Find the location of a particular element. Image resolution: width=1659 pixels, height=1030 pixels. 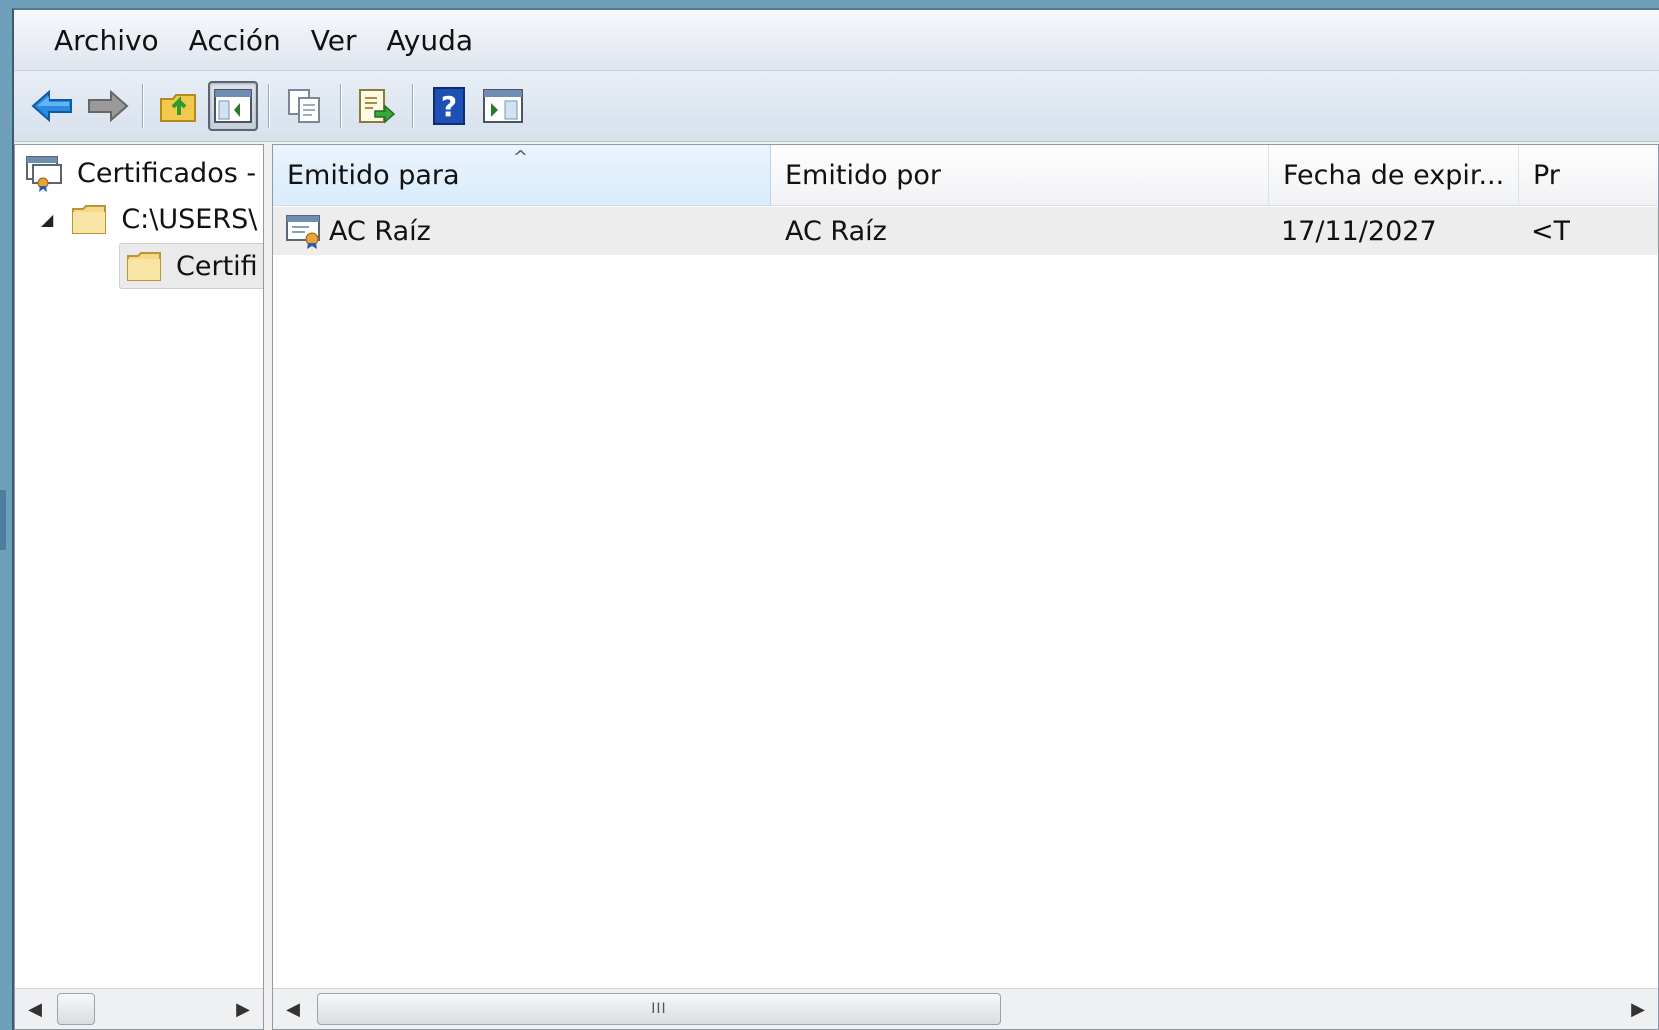

issued-by-value: AC Raíz is located at coordinates (836, 231).